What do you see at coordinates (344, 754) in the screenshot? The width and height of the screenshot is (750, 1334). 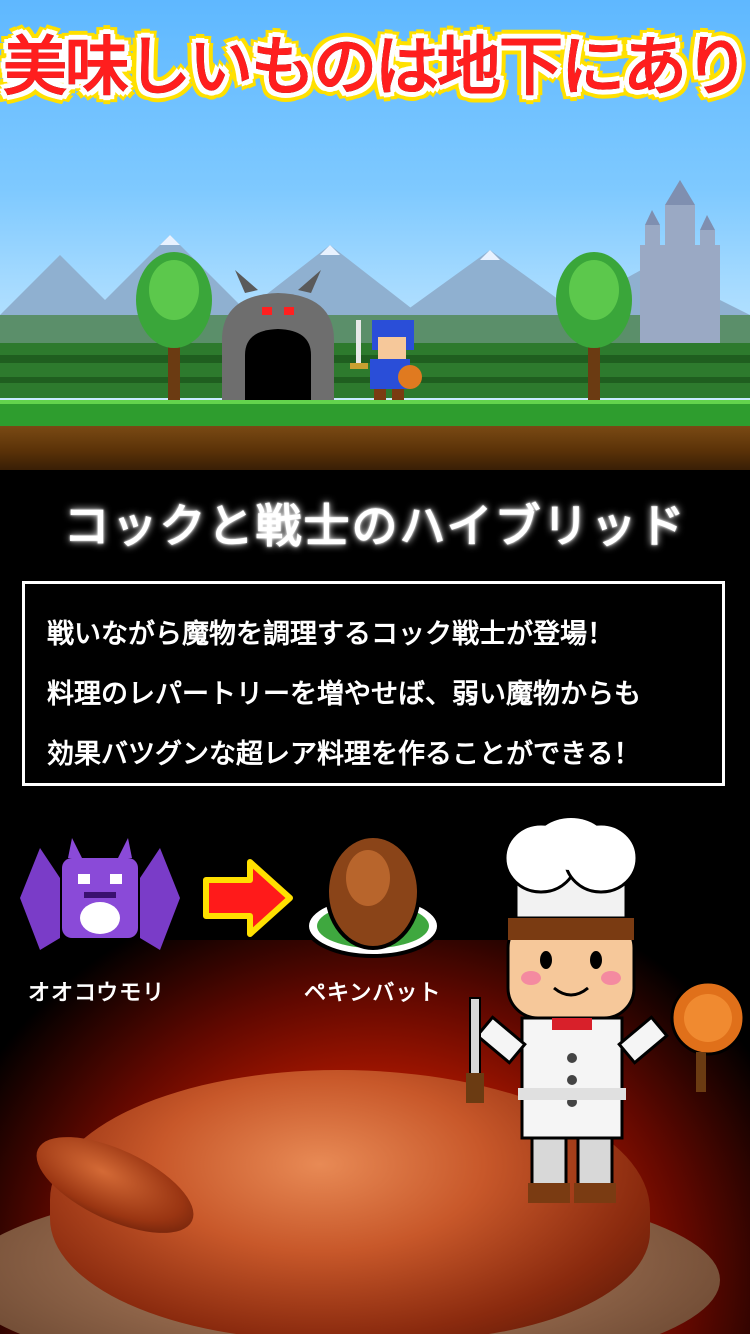 I see `description-line: 効果バツグンな超レア料理を作ることができる！` at bounding box center [344, 754].